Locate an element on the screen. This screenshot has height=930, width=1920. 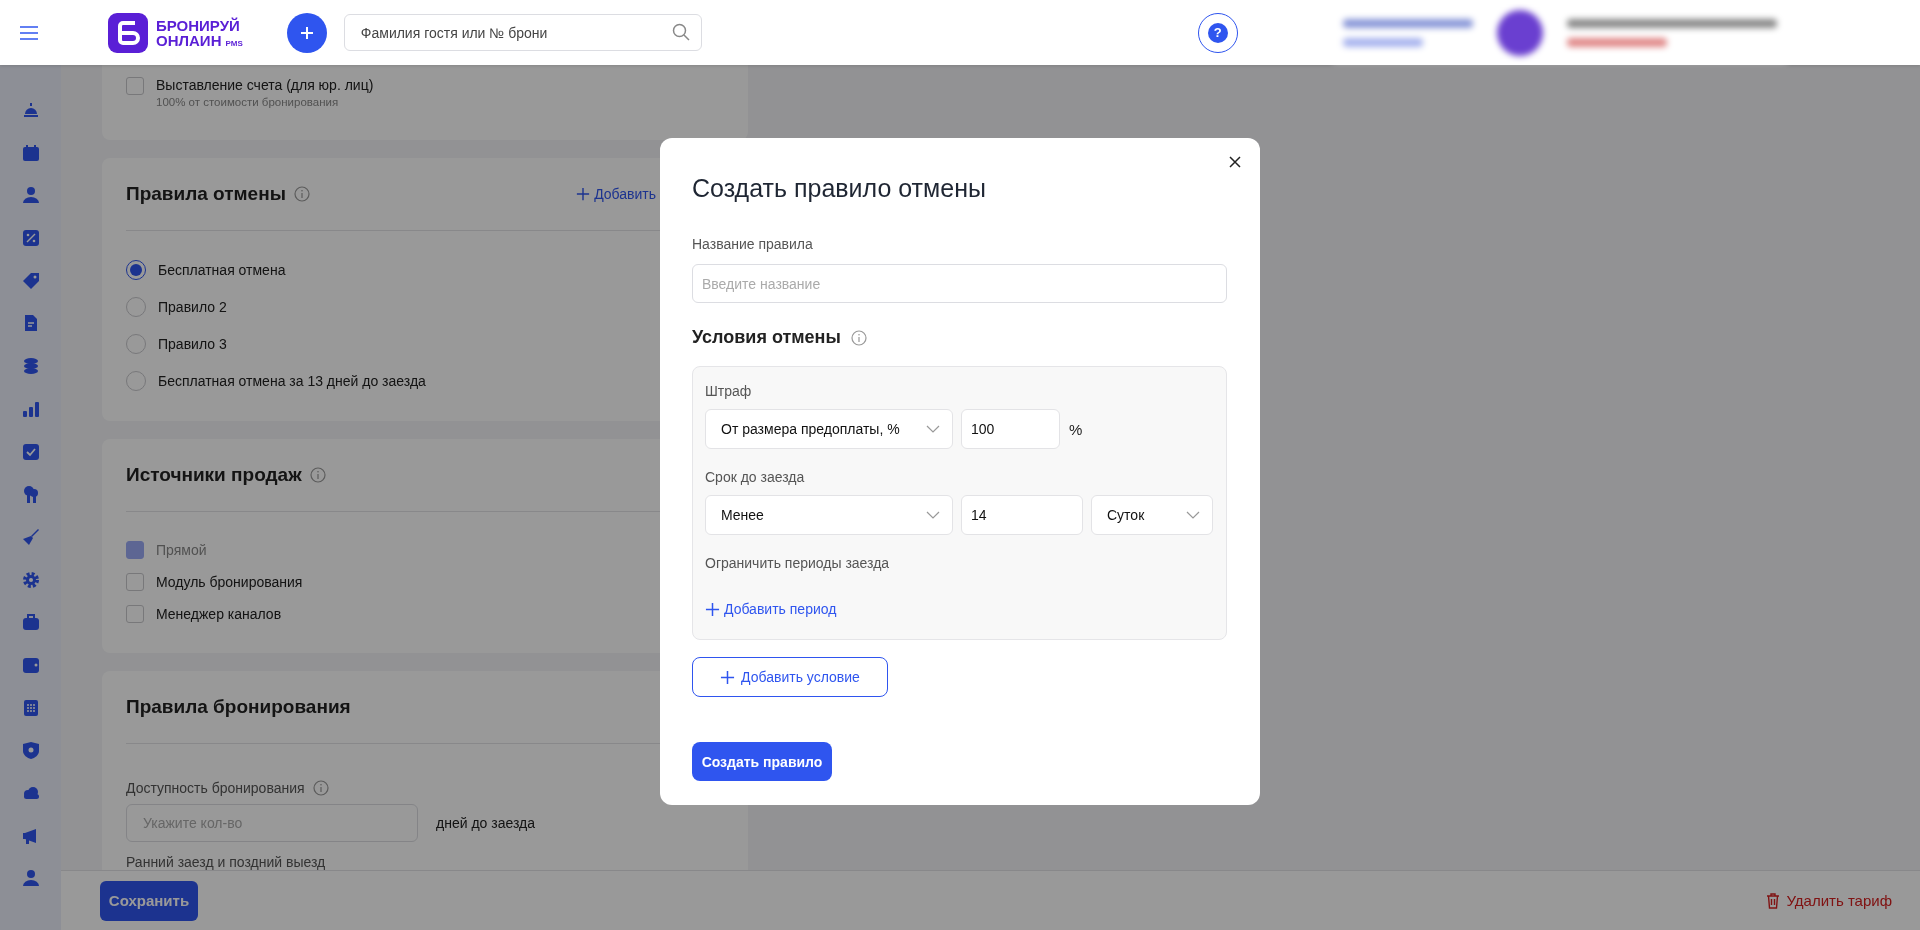
delete-link: Удалить тариф is located at coordinates (1829, 900).